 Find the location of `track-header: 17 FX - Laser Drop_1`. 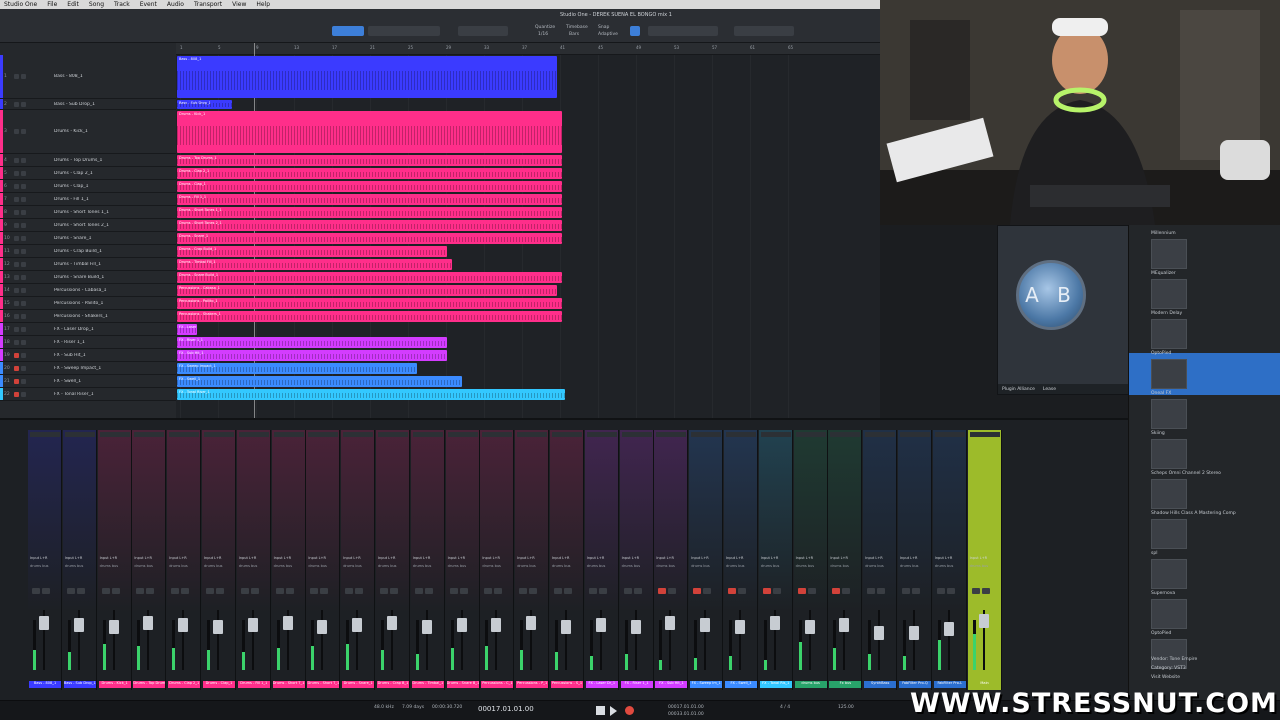

track-header: 17 FX - Laser Drop_1 is located at coordinates (88, 329).